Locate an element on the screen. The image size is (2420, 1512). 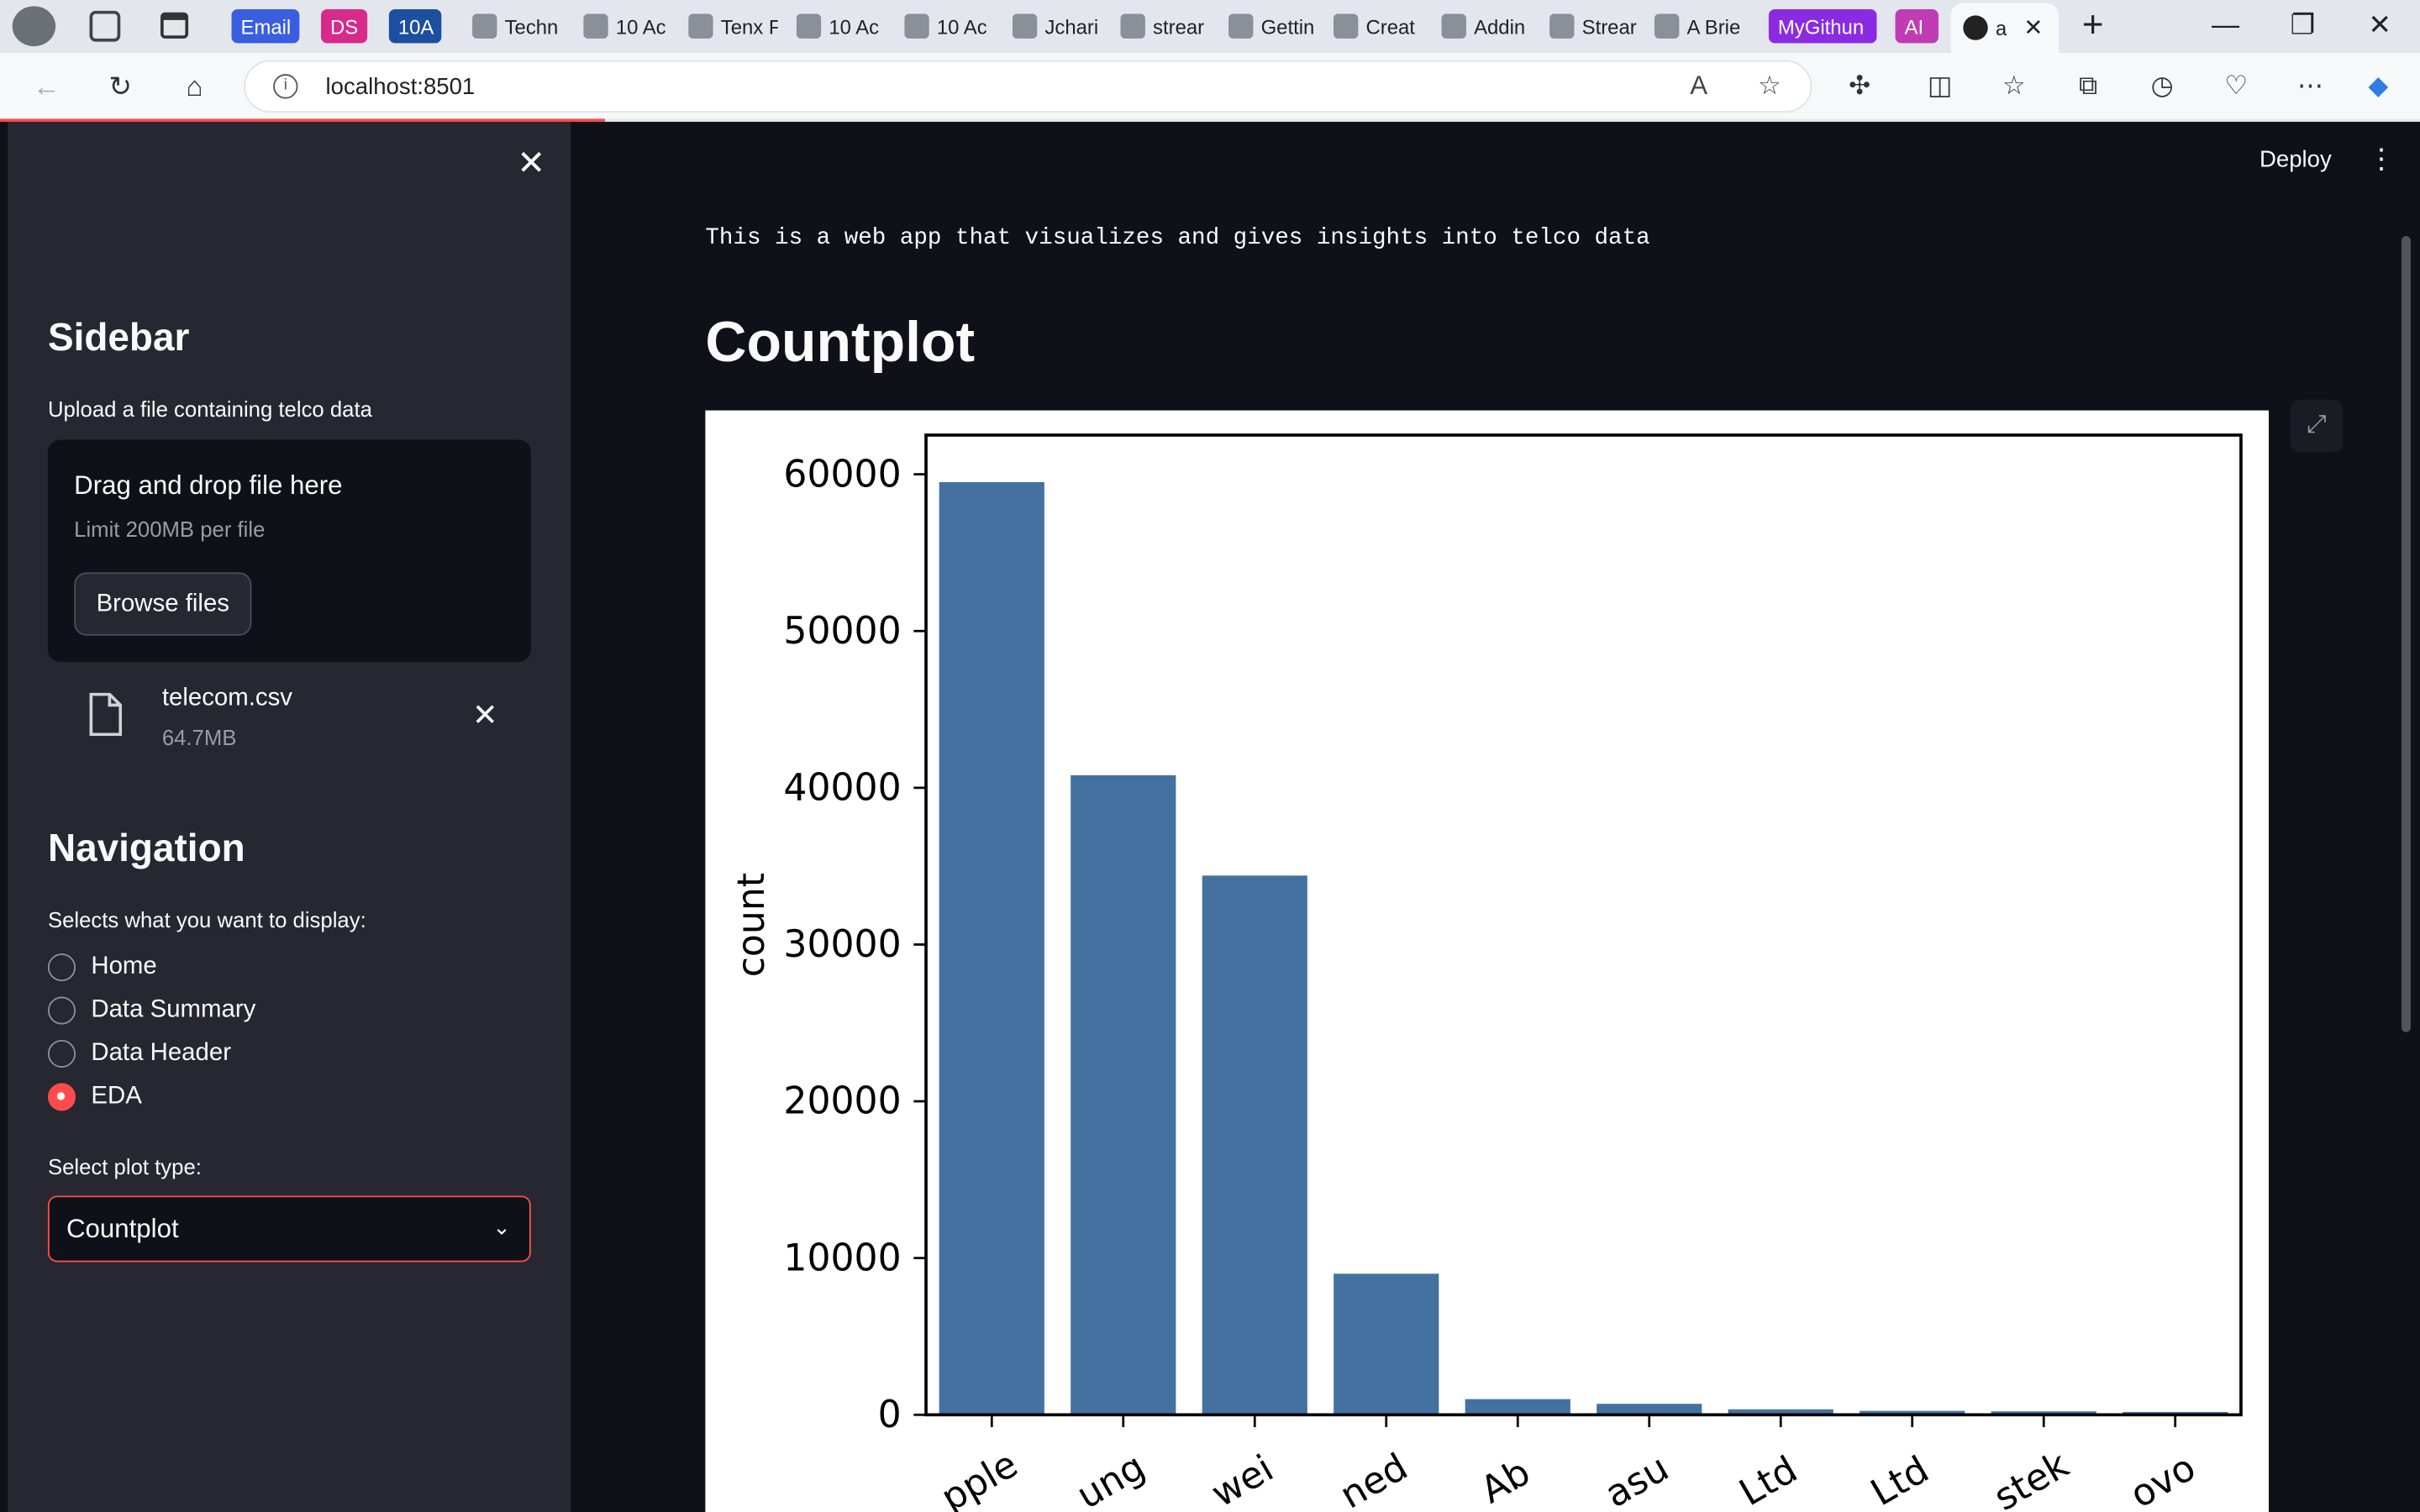
close-window-icon: ✕ is located at coordinates (2380, 25).